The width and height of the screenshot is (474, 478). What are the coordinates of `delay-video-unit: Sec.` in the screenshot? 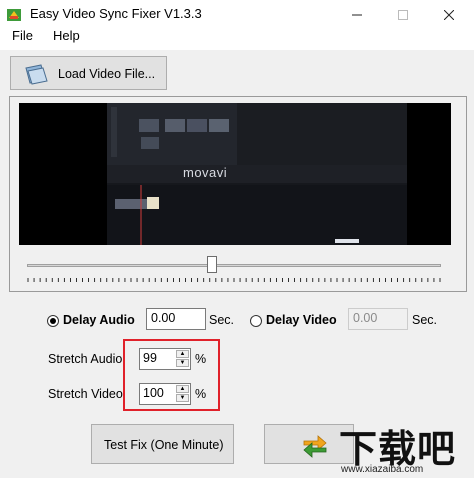 It's located at (425, 320).